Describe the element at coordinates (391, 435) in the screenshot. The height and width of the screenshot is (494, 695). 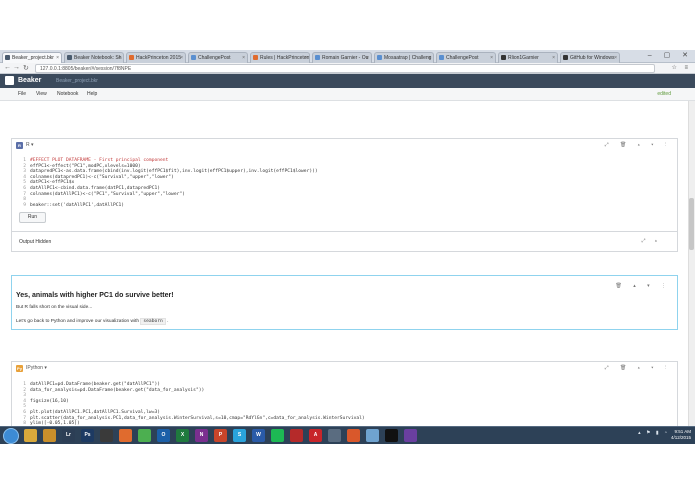
I see `terminal-app-icon` at that location.